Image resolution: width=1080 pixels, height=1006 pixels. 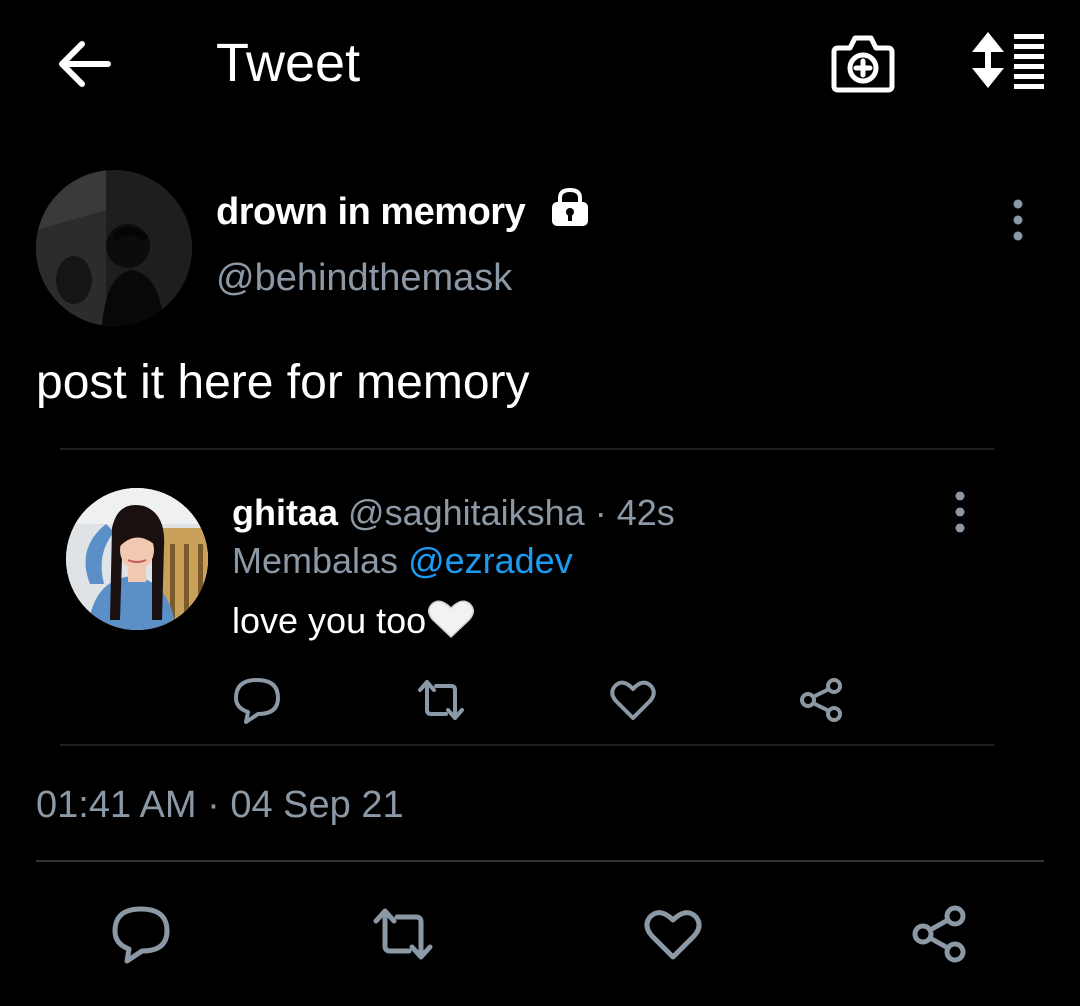 I want to click on reply-card-share-button, so click(x=821, y=700).